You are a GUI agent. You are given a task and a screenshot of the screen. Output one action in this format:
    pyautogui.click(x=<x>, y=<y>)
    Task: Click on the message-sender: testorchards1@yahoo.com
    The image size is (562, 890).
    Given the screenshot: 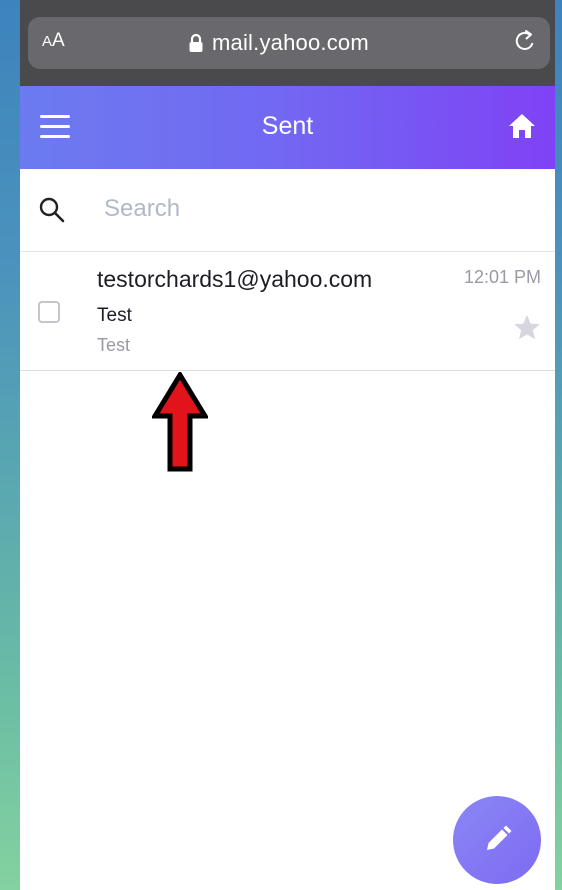 What is the action you would take?
    pyautogui.click(x=235, y=279)
    